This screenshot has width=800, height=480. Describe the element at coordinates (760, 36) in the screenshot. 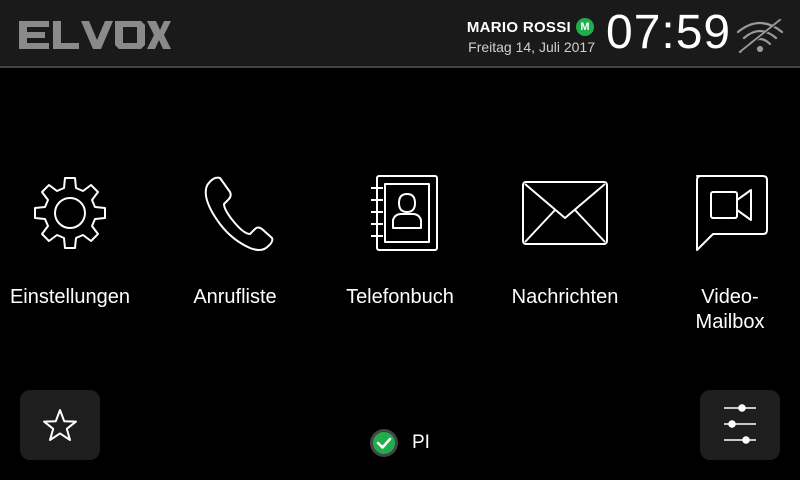

I see `wifi-off-icon` at that location.